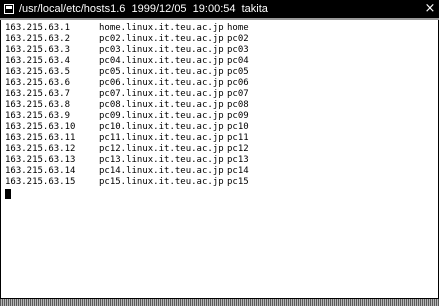 Image resolution: width=439 pixels, height=306 pixels. What do you see at coordinates (238, 149) in the screenshot?
I see `host-name: pc12` at bounding box center [238, 149].